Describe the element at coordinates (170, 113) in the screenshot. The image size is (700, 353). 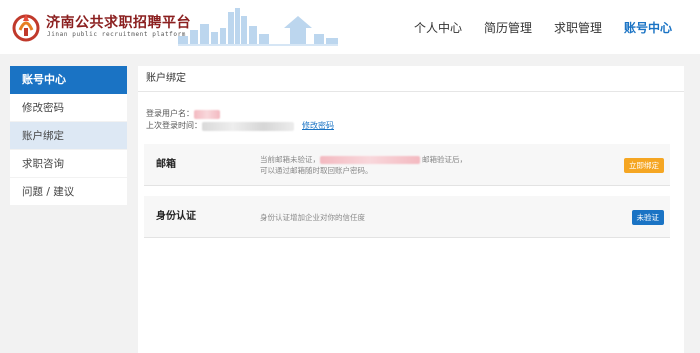
I see `login-username-label: 登录用户名：` at that location.